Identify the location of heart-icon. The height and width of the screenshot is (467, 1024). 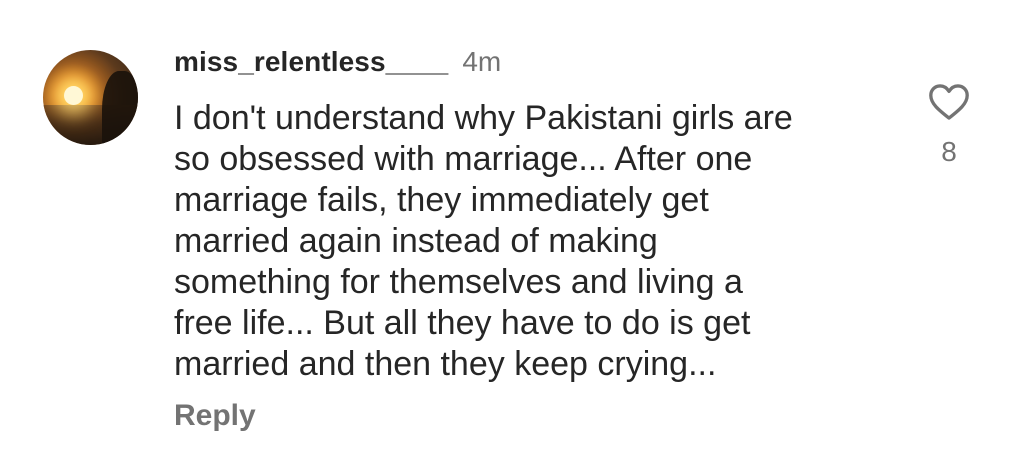
(949, 102).